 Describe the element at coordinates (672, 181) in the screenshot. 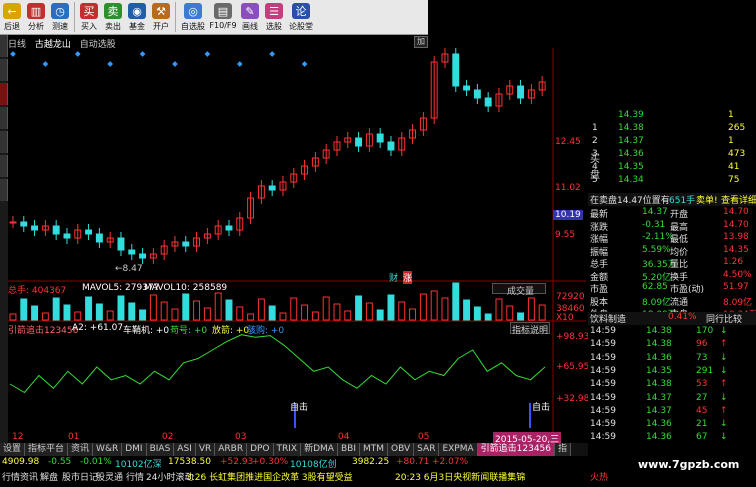

I see `bid-row: 5 14.34 75` at that location.